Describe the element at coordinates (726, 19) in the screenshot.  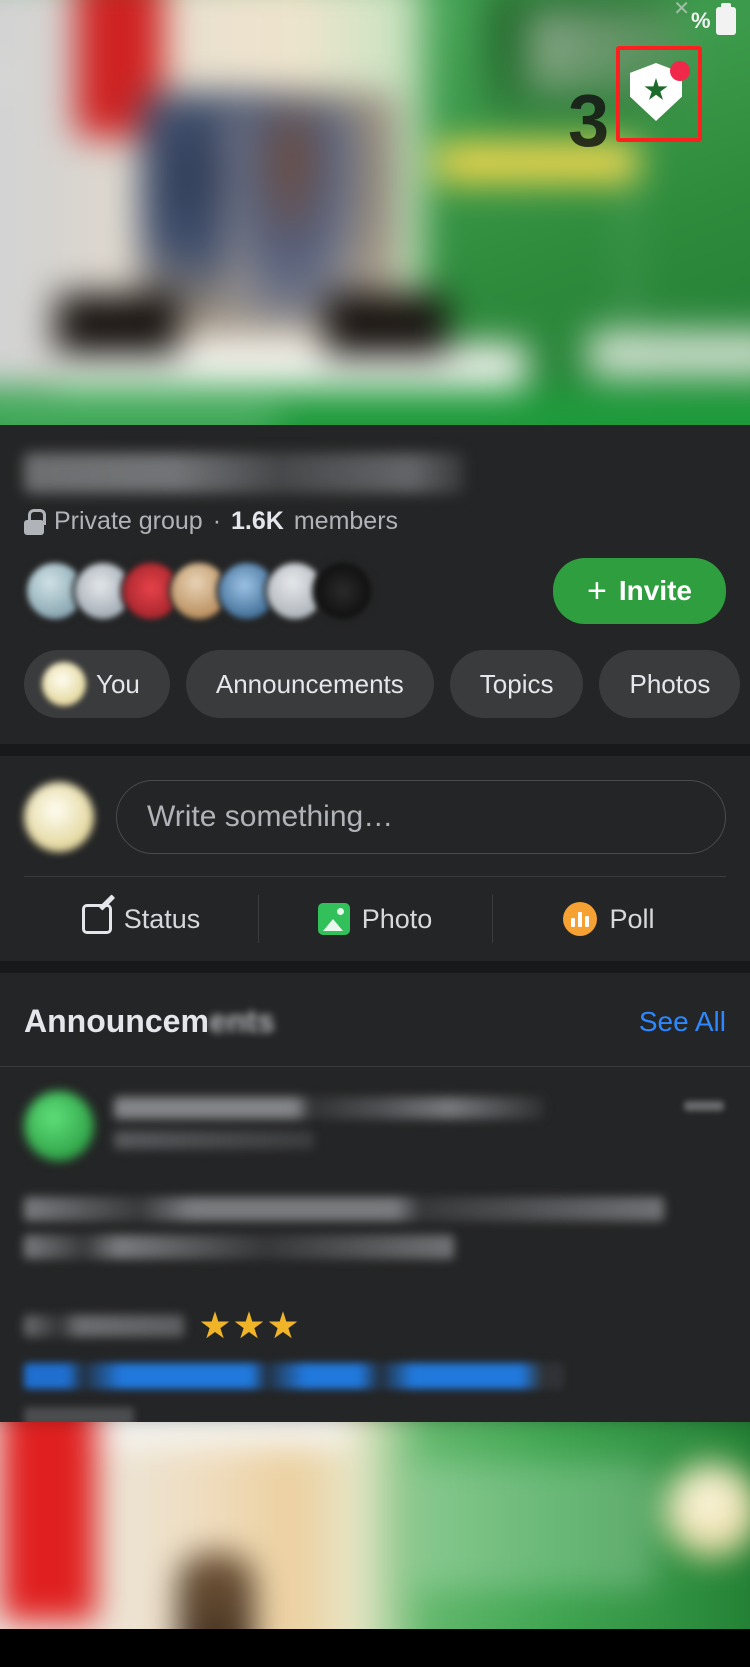
I see `battery-icon` at that location.